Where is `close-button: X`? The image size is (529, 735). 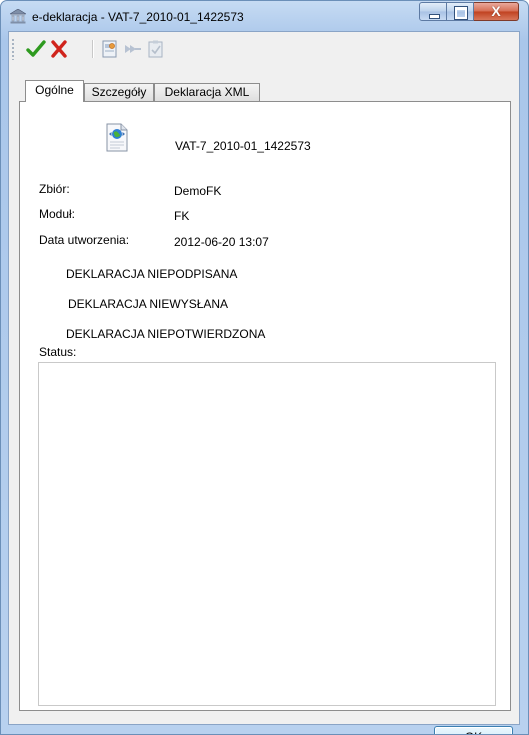 close-button: X is located at coordinates (496, 11).